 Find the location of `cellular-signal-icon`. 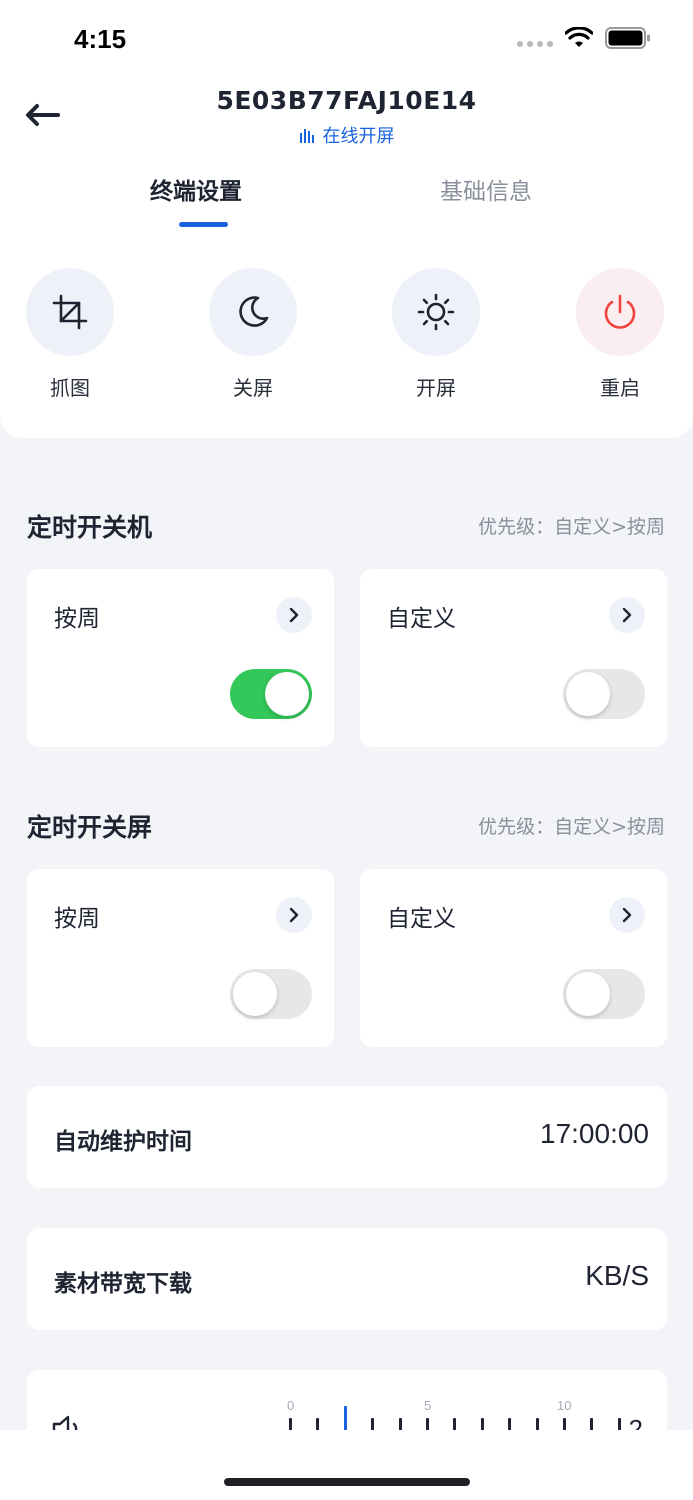

cellular-signal-icon is located at coordinates (535, 44).